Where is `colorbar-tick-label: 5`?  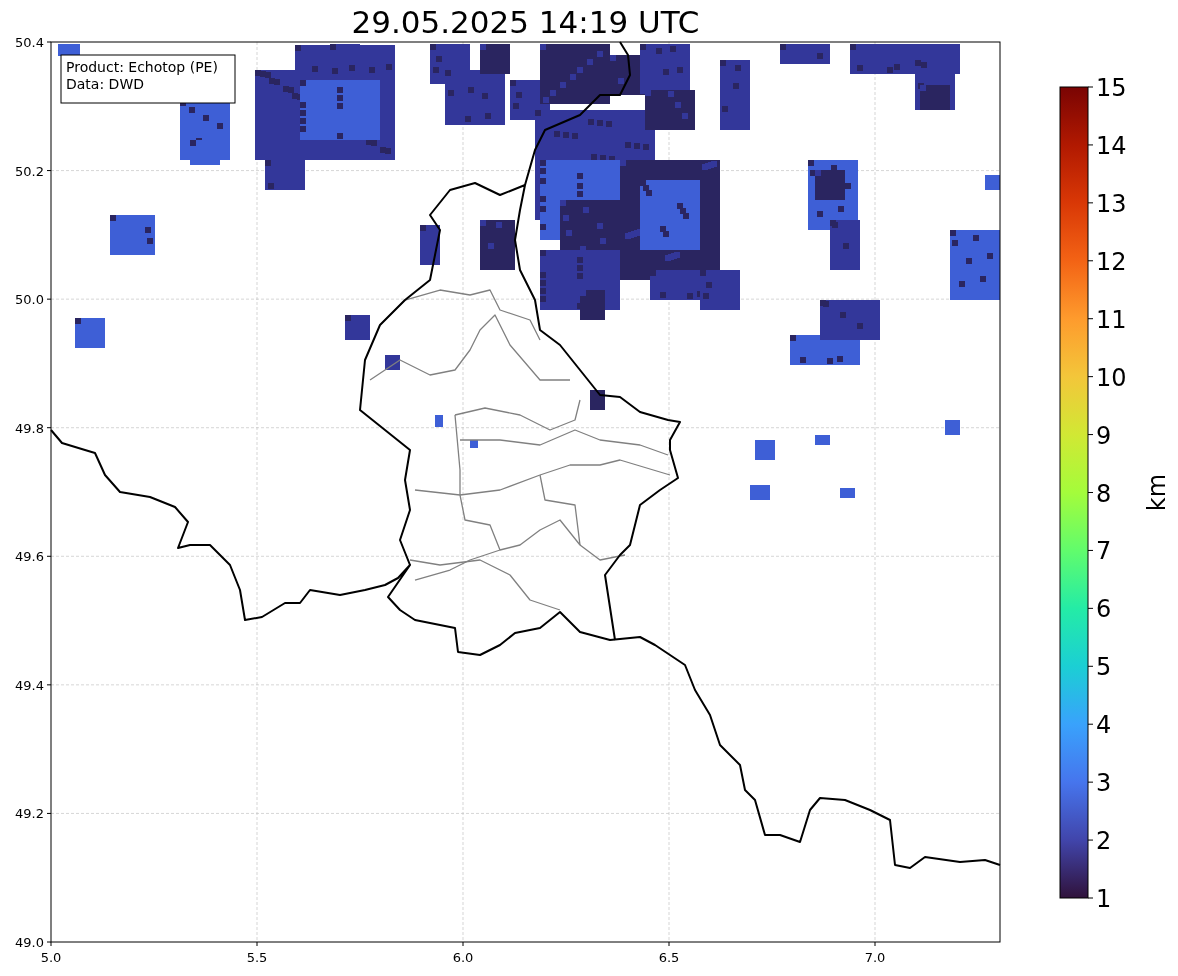
colorbar-tick-label: 5 is located at coordinates (1104, 667).